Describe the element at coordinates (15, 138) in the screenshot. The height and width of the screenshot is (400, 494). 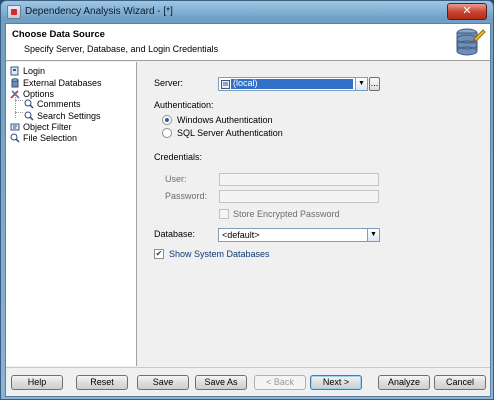
I see `file-selection-icon` at that location.